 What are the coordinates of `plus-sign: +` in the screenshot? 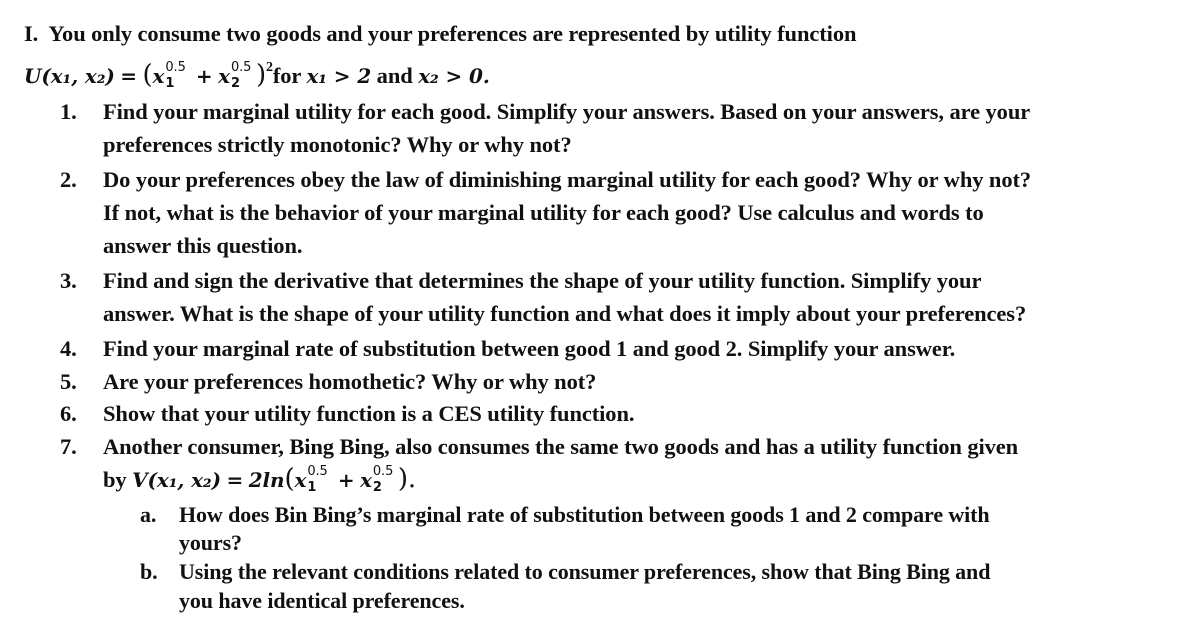 It's located at (204, 76).